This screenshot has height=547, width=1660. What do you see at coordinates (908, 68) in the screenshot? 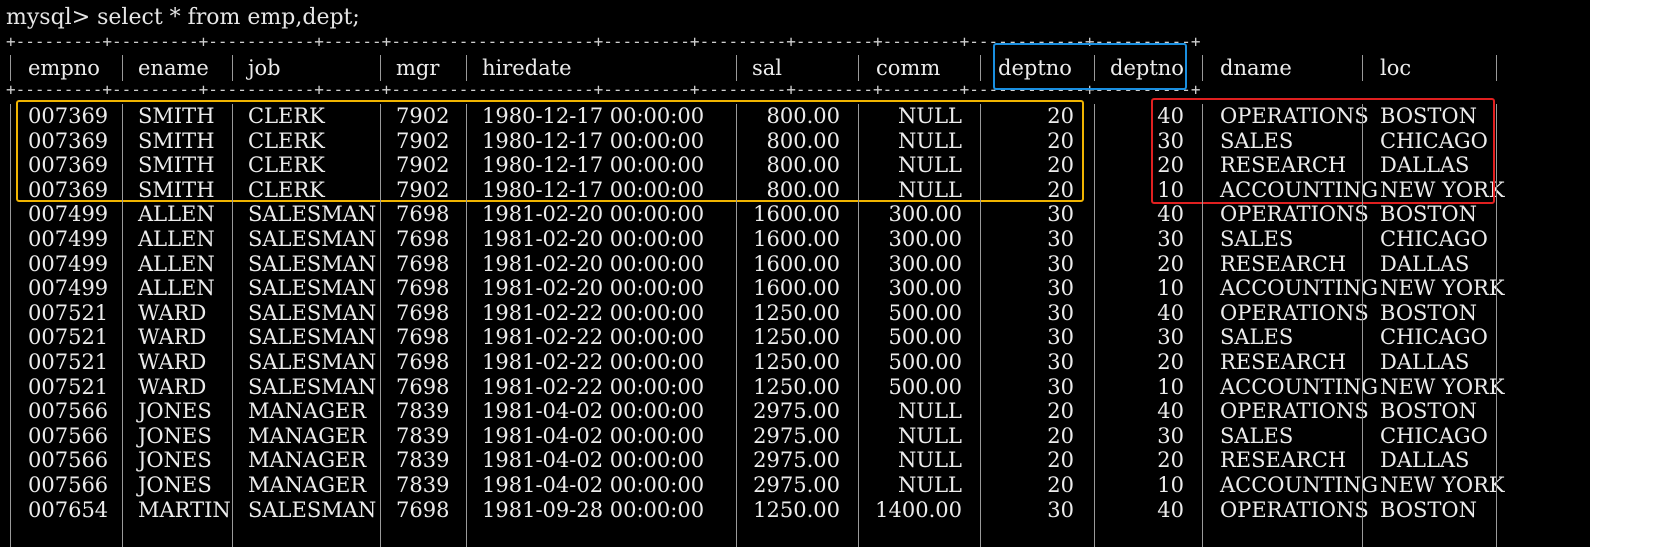
I see `column-header: comm` at bounding box center [908, 68].